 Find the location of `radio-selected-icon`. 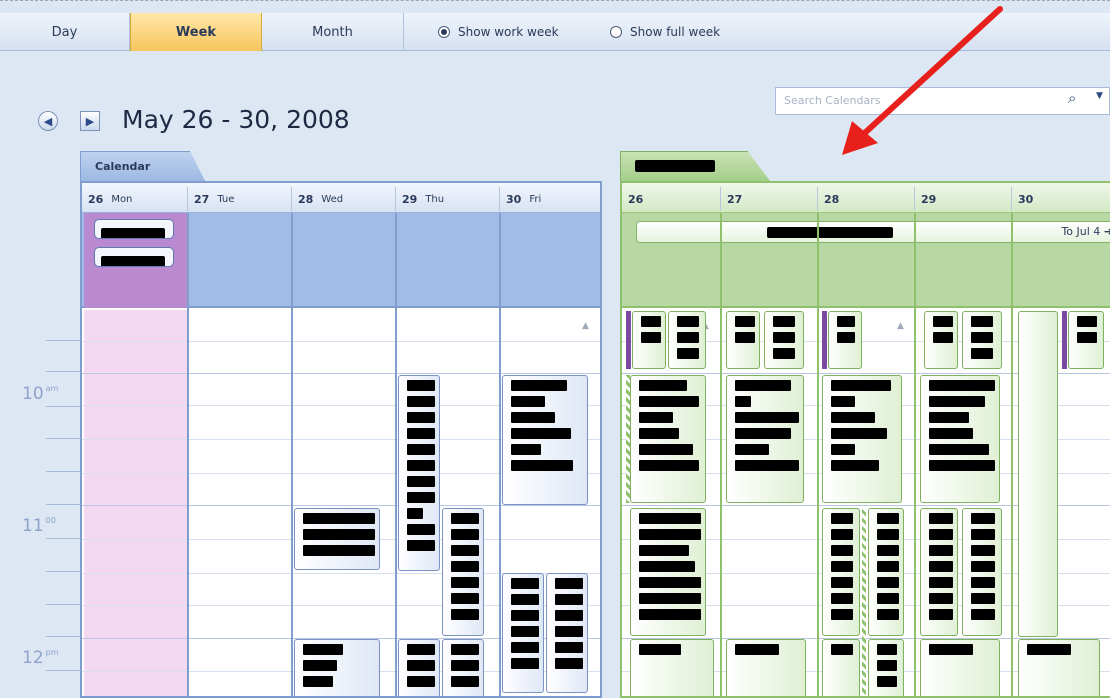

radio-selected-icon is located at coordinates (444, 32).